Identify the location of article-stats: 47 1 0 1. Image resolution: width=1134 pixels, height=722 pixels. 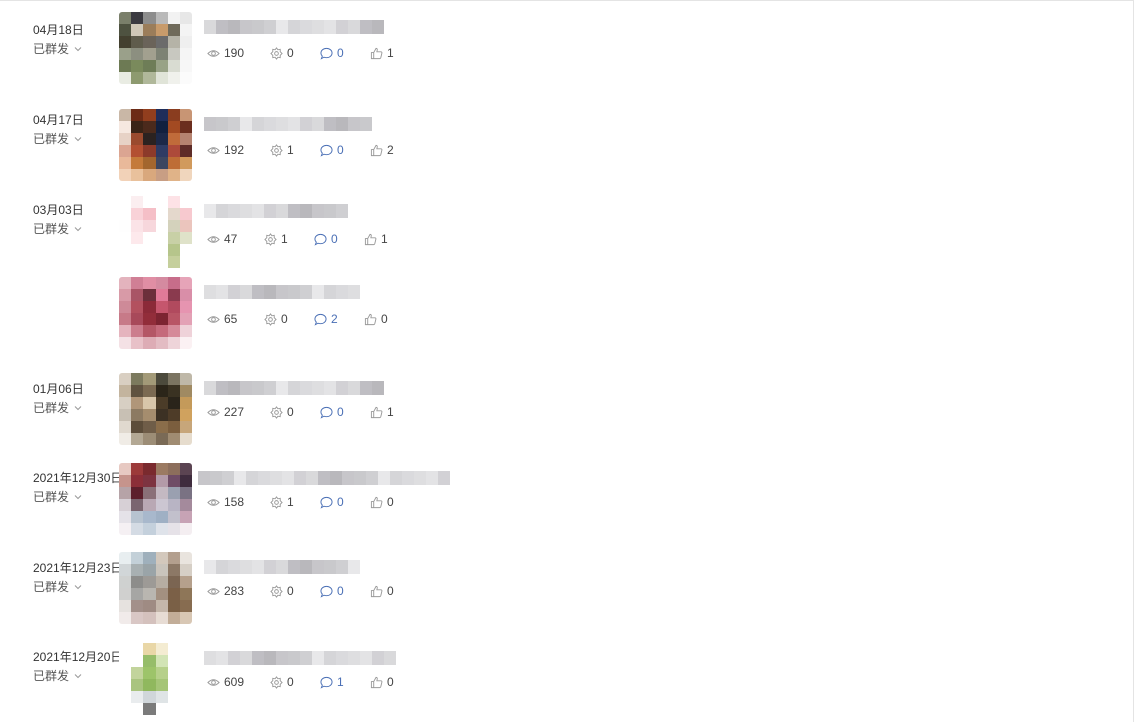
(300, 239).